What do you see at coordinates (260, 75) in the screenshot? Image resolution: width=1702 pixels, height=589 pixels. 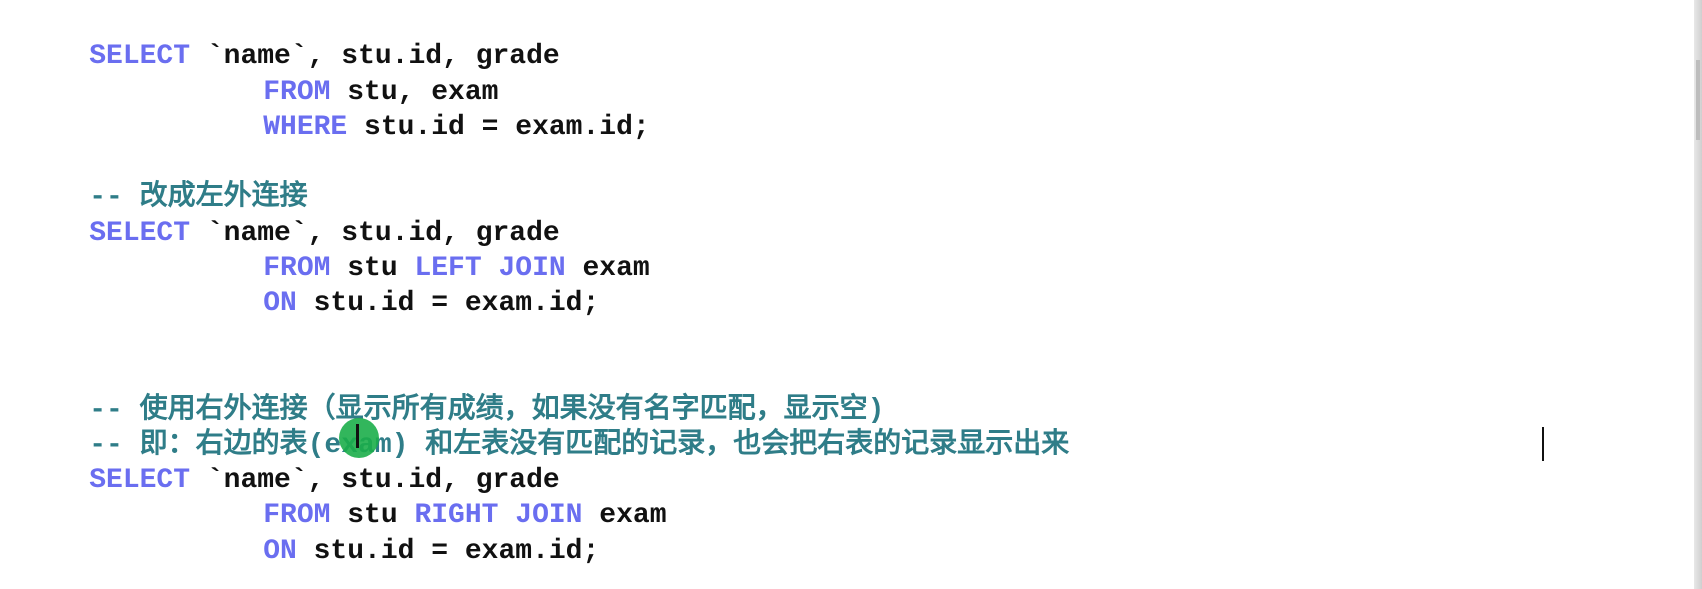 I see `code-line-2: FROM stu, exam` at bounding box center [260, 75].